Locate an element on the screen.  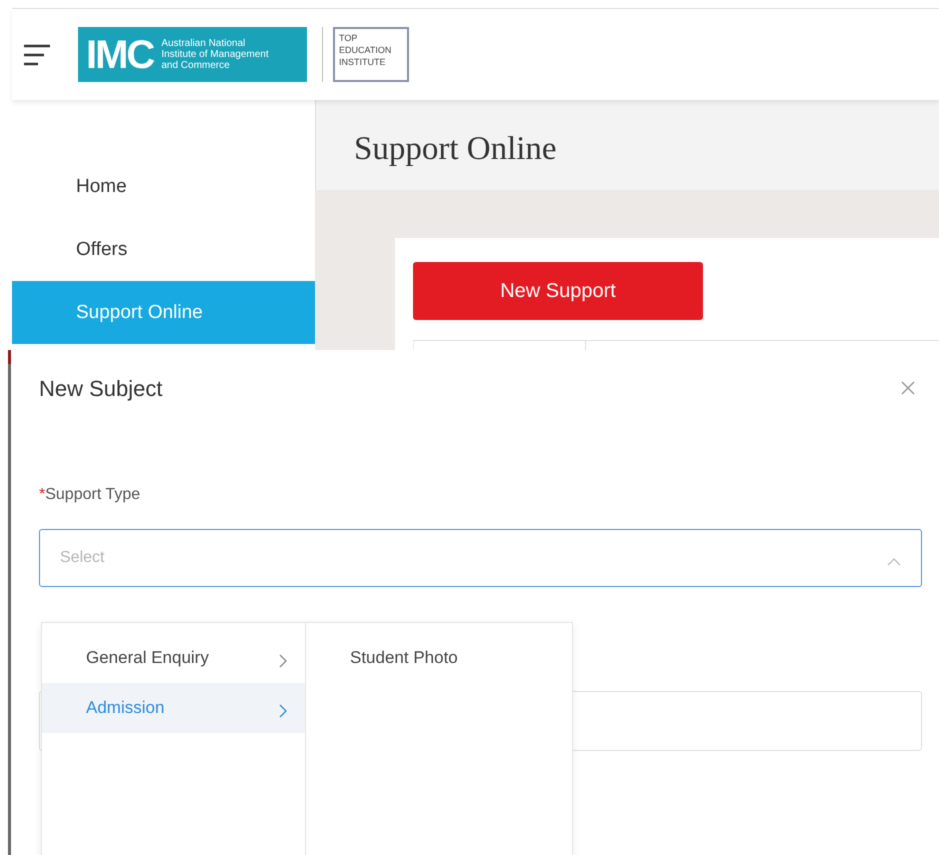
logo-mark: IMC is located at coordinates (120, 54).